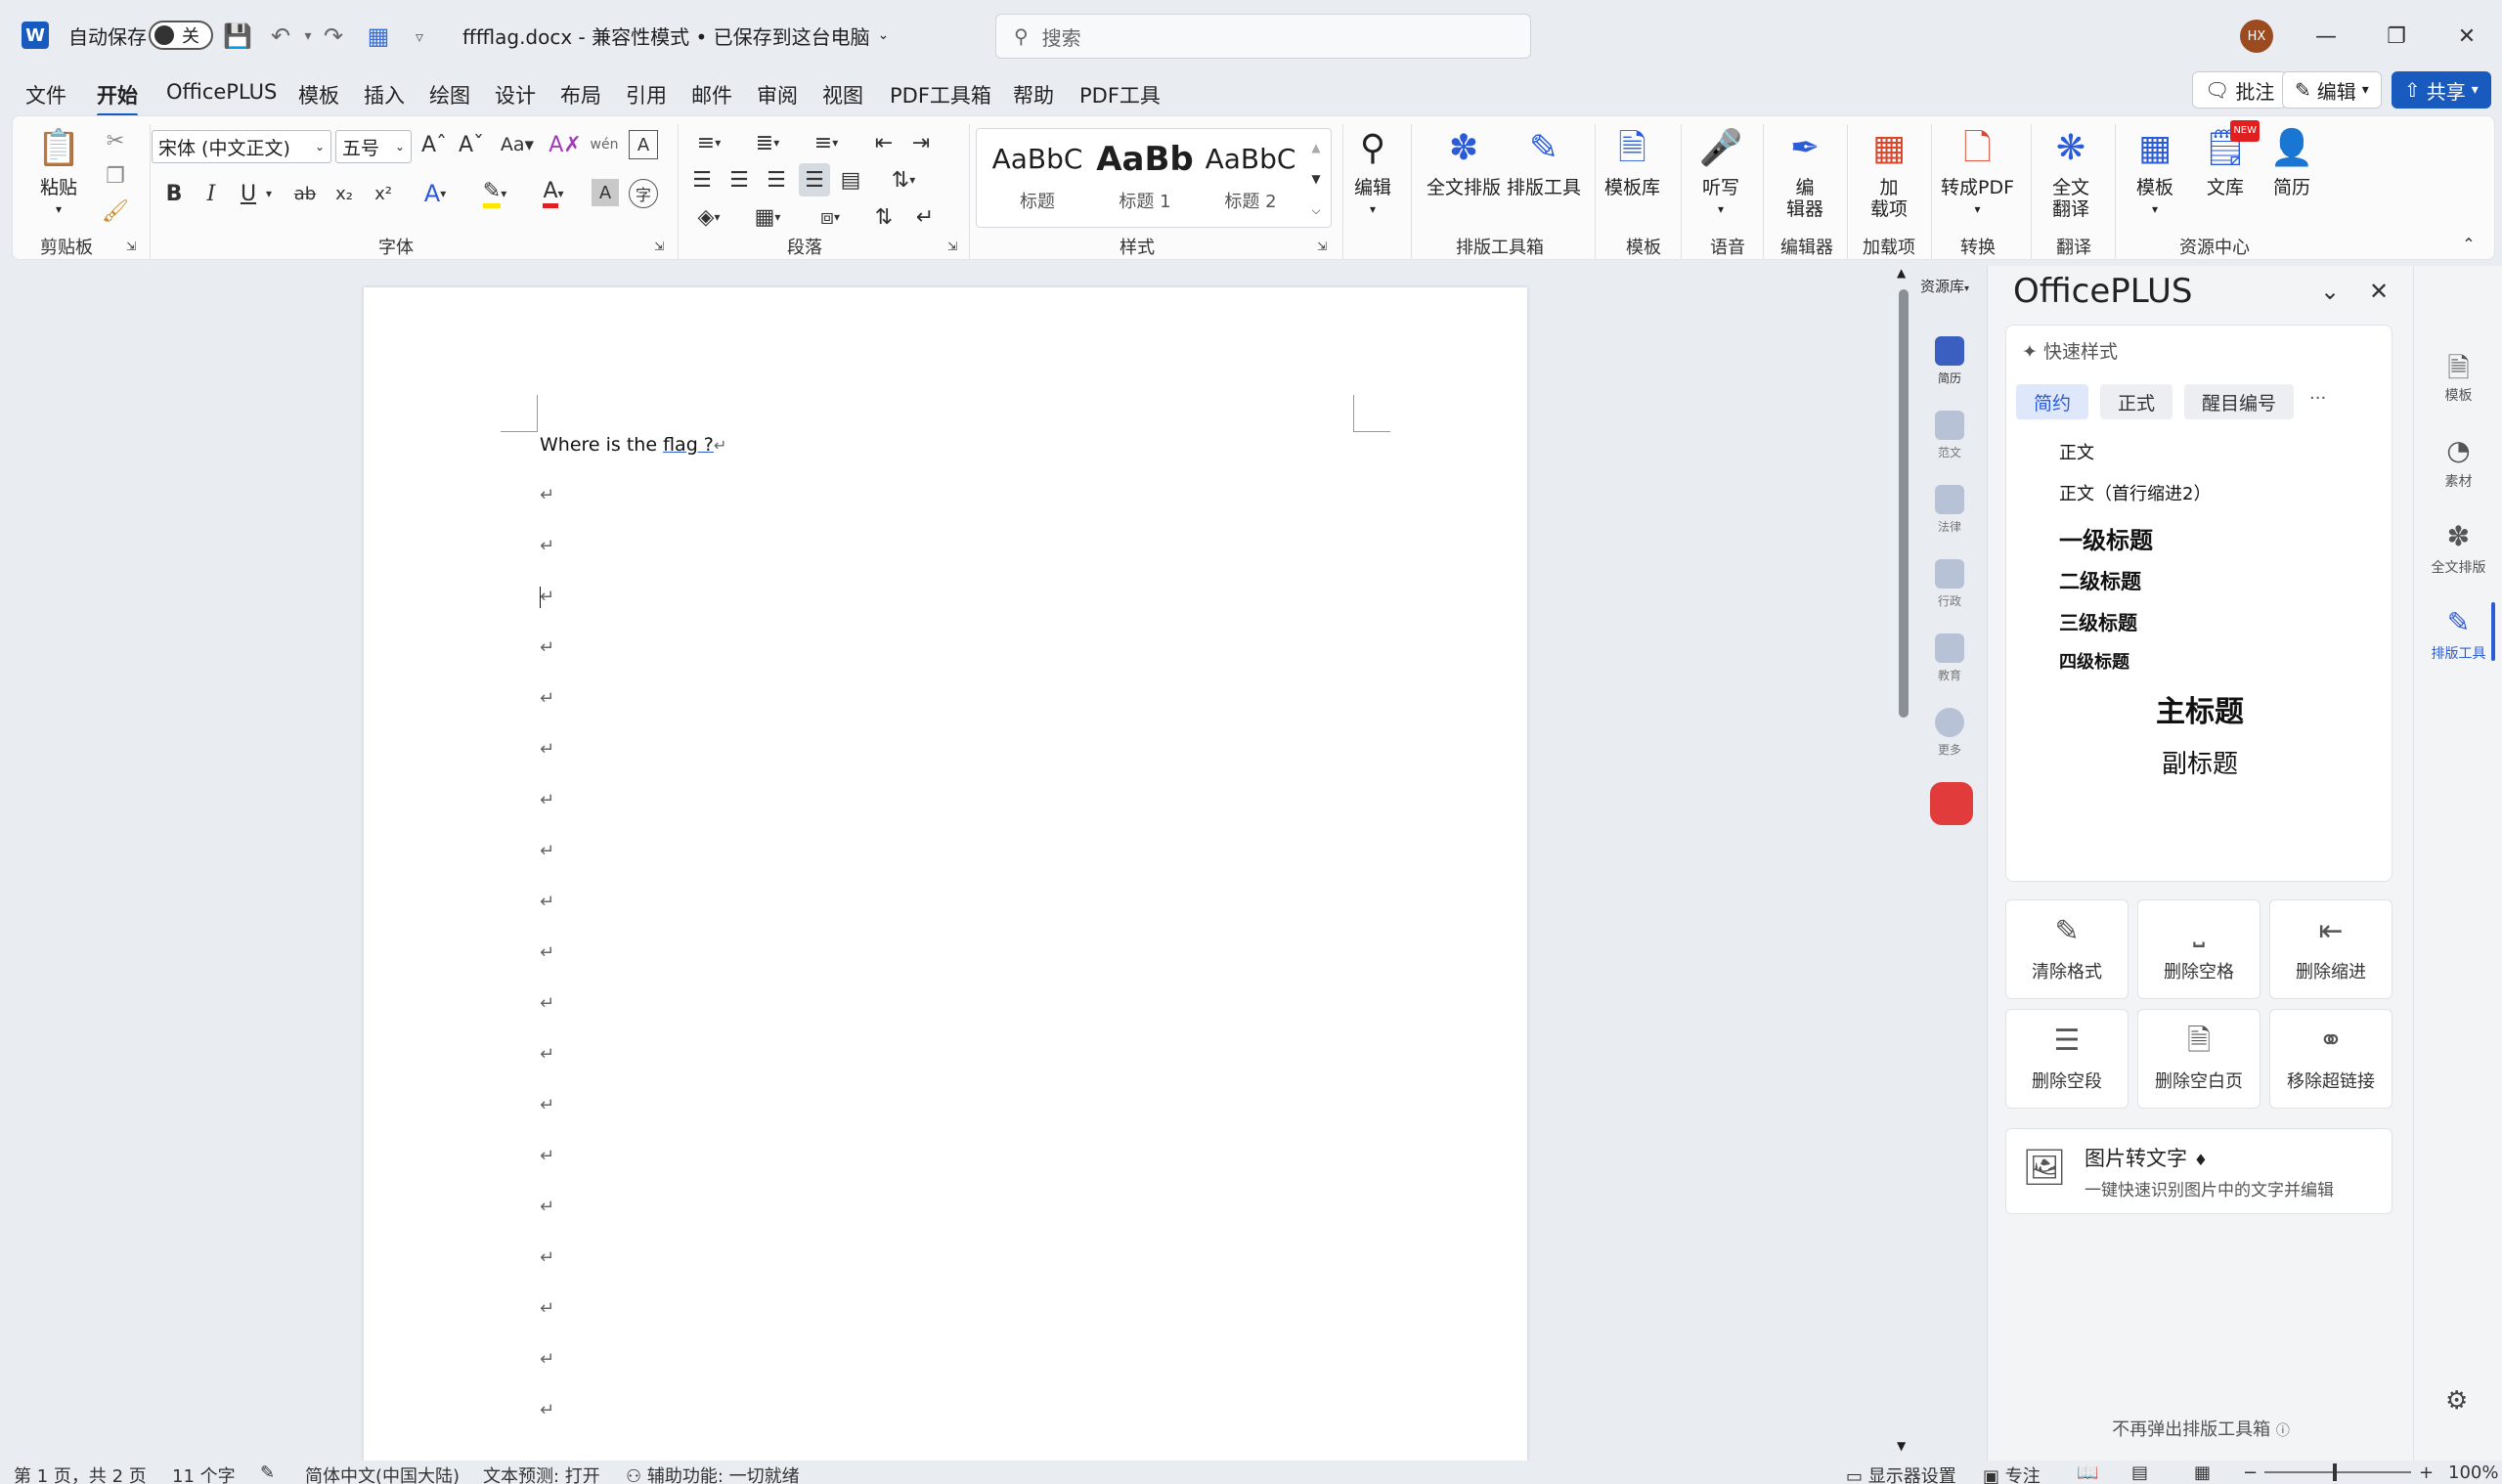  I want to click on gallery-down-icon: ▼, so click(1316, 179).